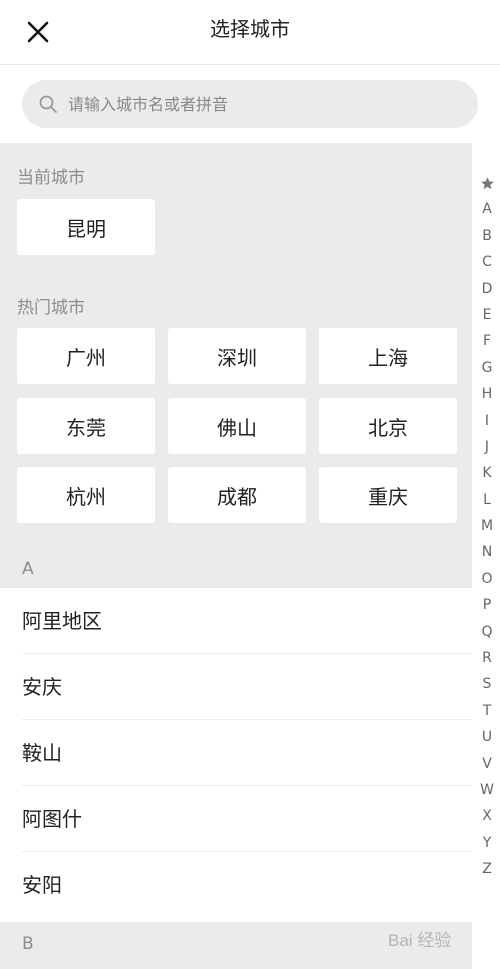 The image size is (500, 969). I want to click on baidu-watermark: Bai 经验, so click(443, 938).